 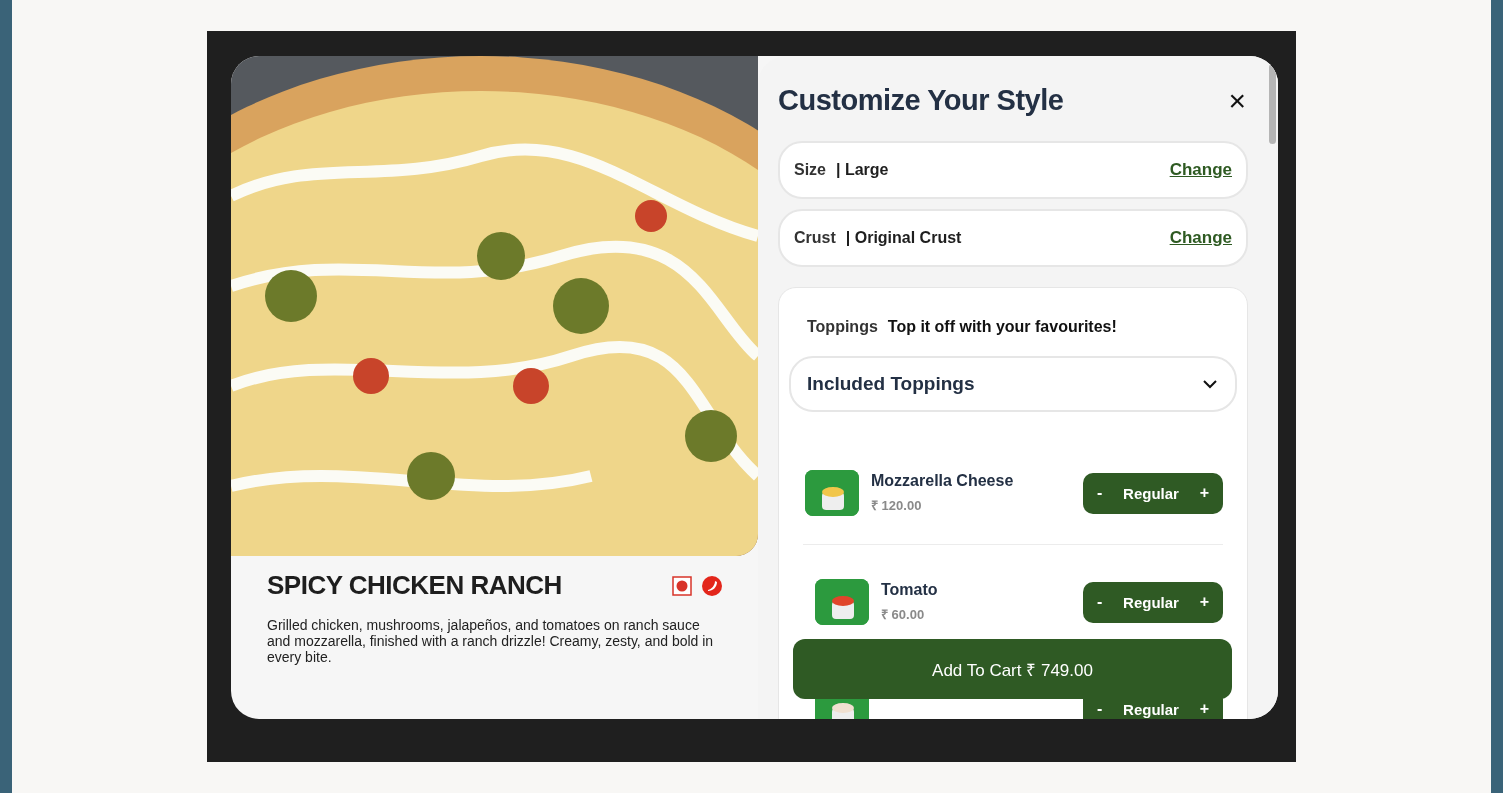 What do you see at coordinates (1002, 326) in the screenshot?
I see `toppings-tagline: Top it off with your favourites!` at bounding box center [1002, 326].